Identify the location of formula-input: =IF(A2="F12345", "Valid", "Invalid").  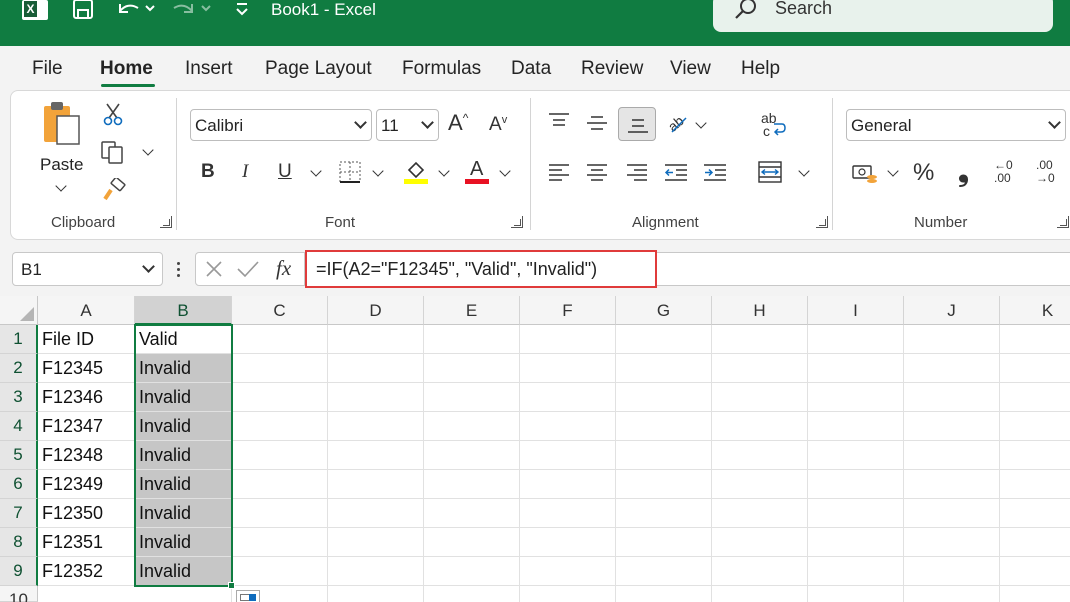
(481, 269).